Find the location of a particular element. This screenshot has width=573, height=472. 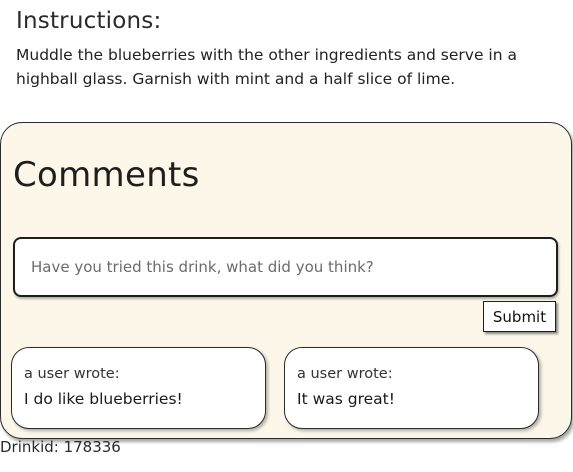

submit-button: Submit is located at coordinates (519, 316).